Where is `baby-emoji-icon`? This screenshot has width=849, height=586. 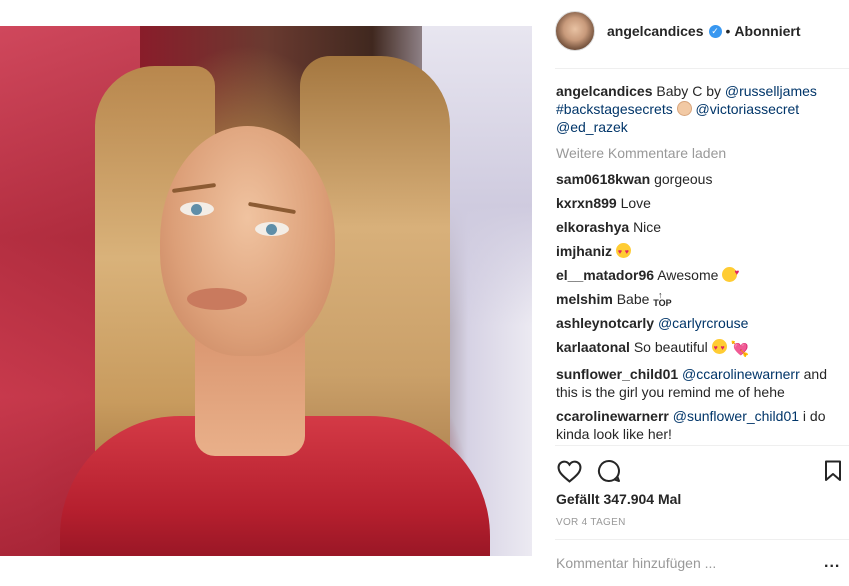
baby-emoji-icon is located at coordinates (684, 108).